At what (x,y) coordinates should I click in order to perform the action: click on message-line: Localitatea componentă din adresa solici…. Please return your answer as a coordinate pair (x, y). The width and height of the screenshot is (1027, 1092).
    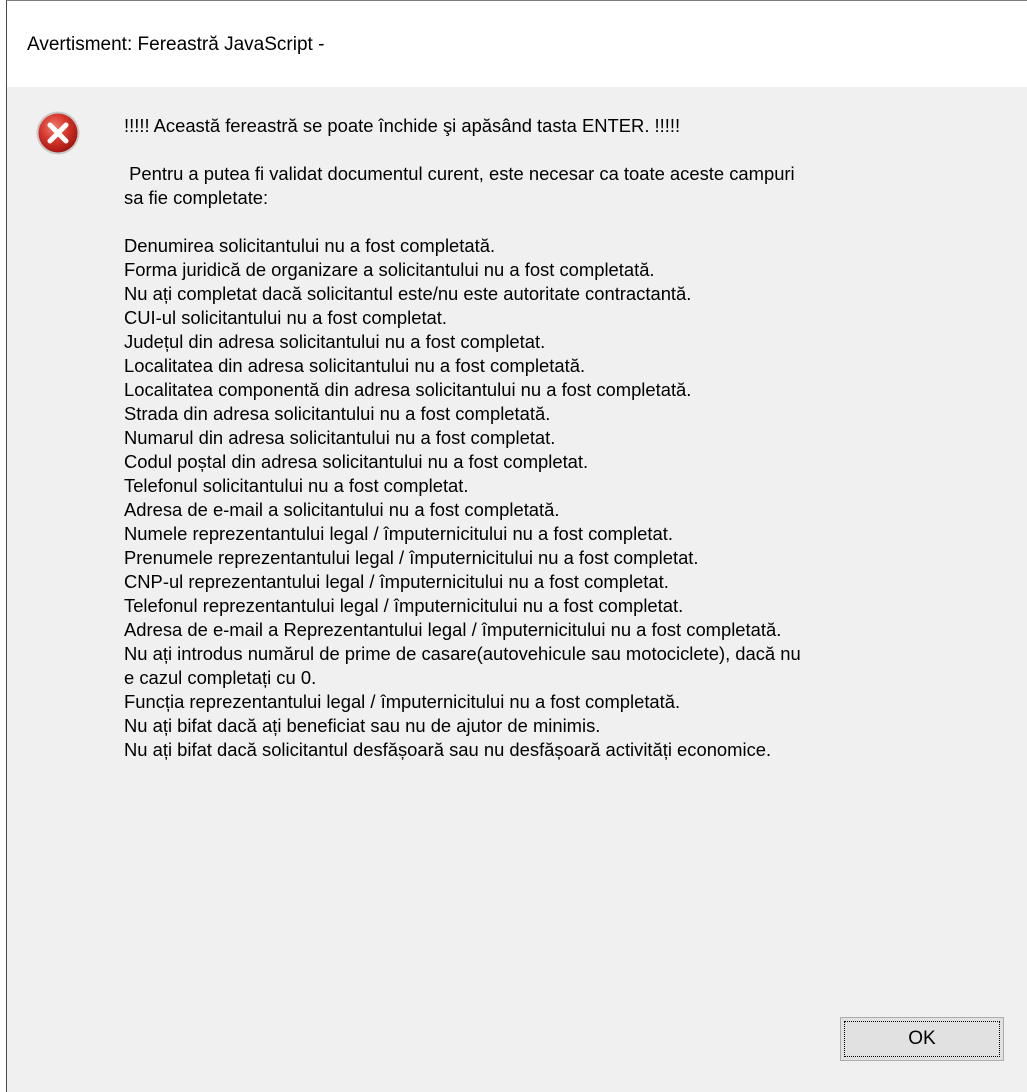
    Looking at the image, I should click on (408, 389).